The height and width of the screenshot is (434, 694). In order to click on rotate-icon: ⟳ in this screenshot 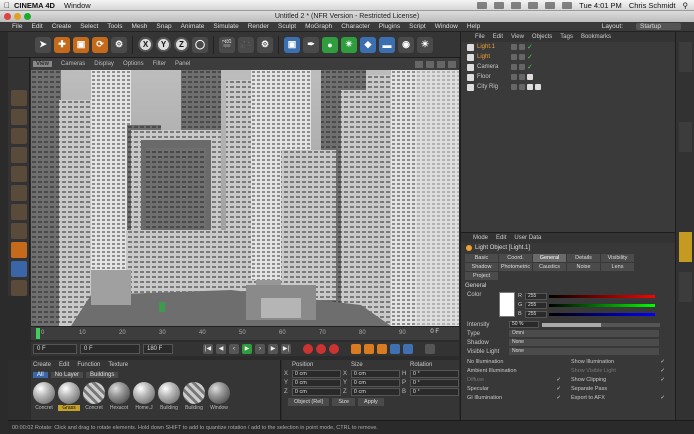, I will do `click(100, 44)`.